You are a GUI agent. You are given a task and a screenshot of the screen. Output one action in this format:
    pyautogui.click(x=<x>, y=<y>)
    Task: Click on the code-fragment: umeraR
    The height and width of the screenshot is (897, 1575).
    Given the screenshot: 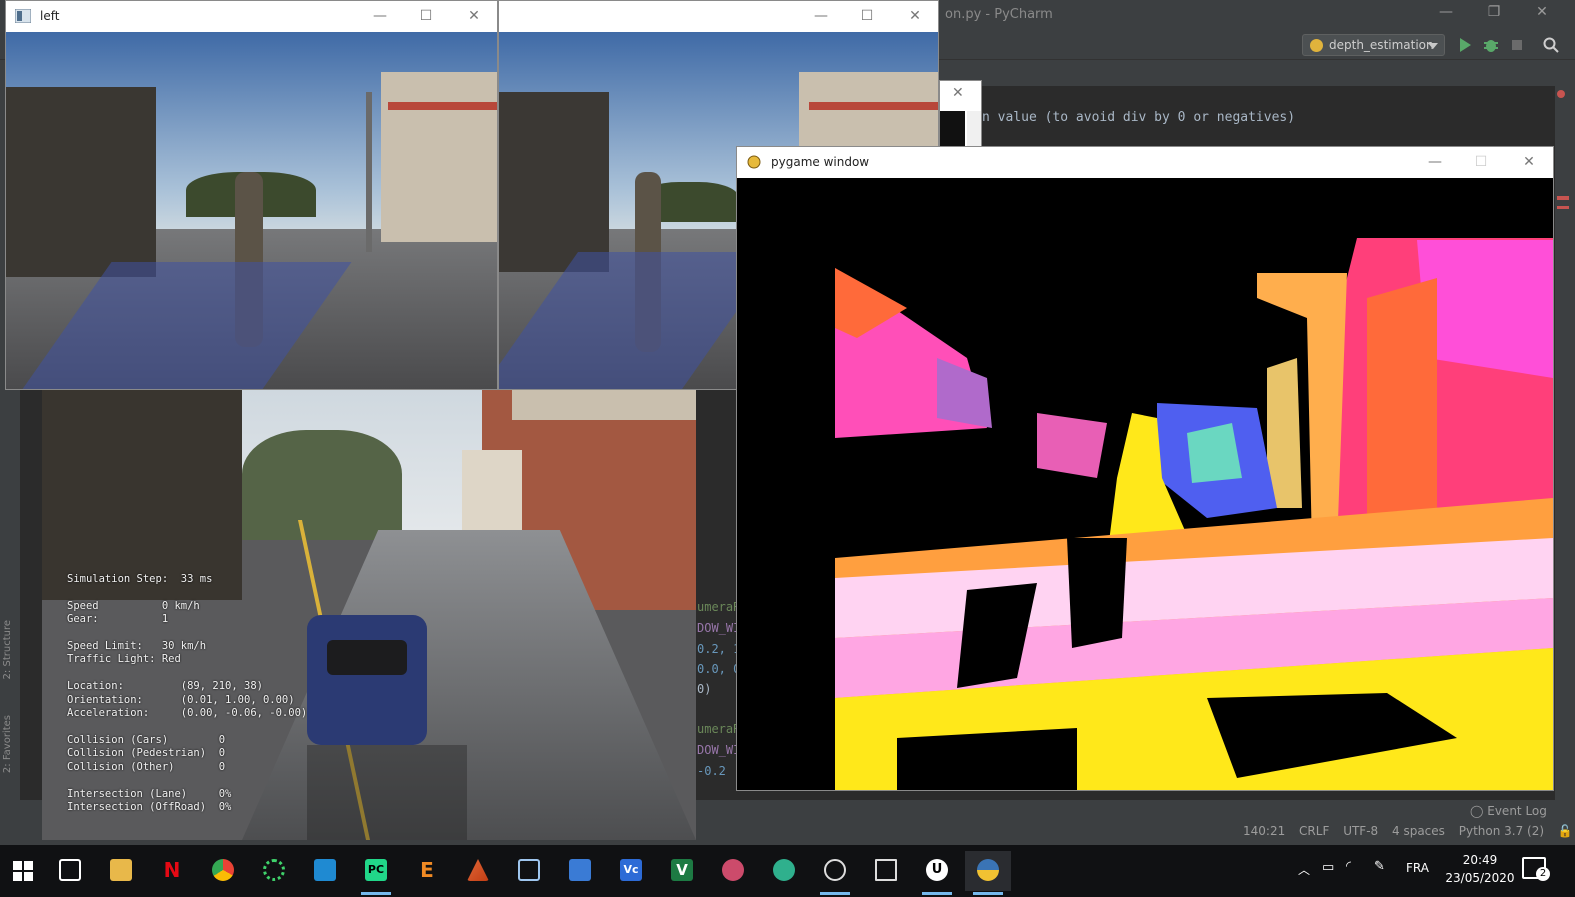 What is the action you would take?
    pyautogui.click(x=719, y=729)
    